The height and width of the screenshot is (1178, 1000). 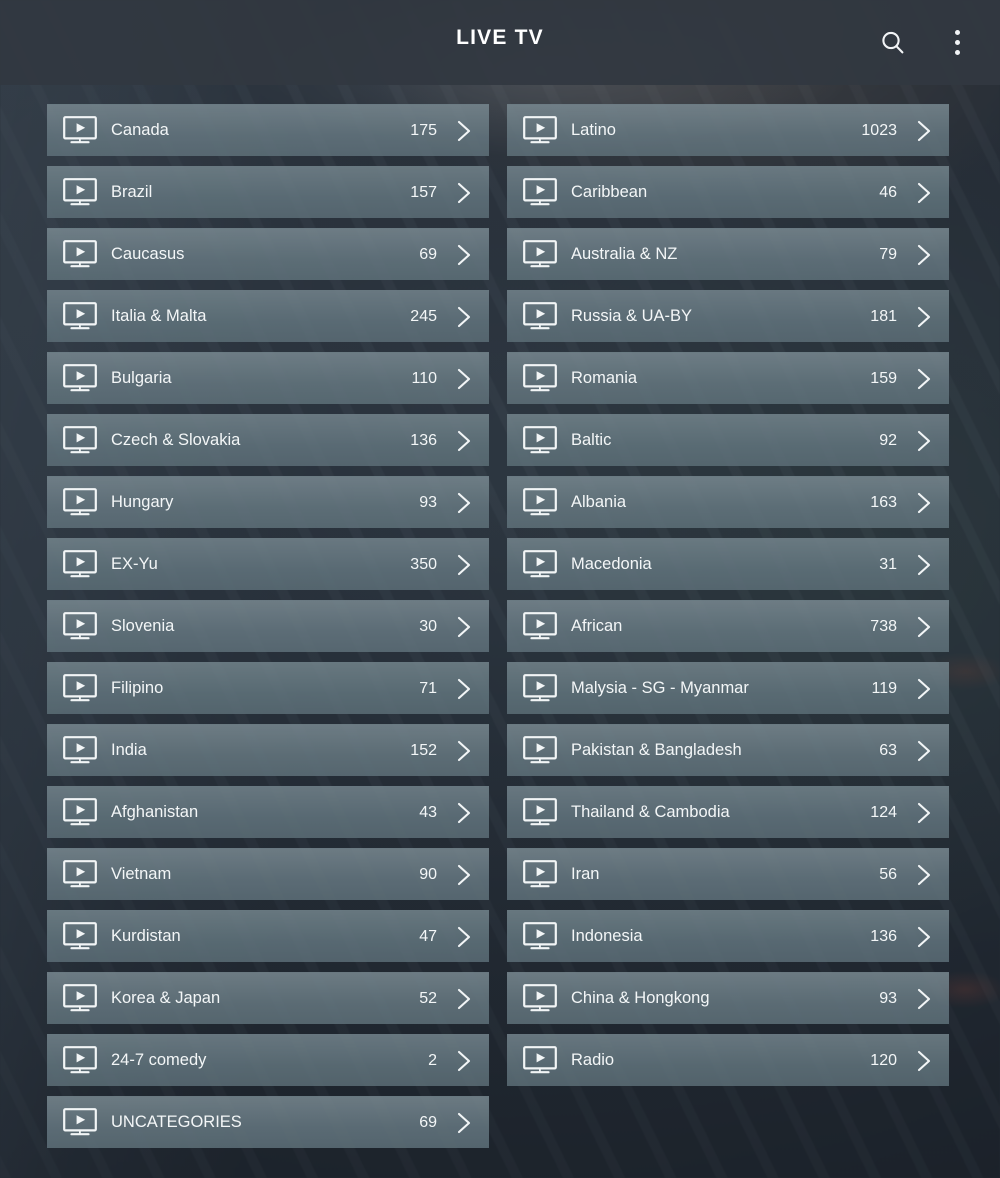 I want to click on category-row: Latino 1023, so click(x=728, y=130).